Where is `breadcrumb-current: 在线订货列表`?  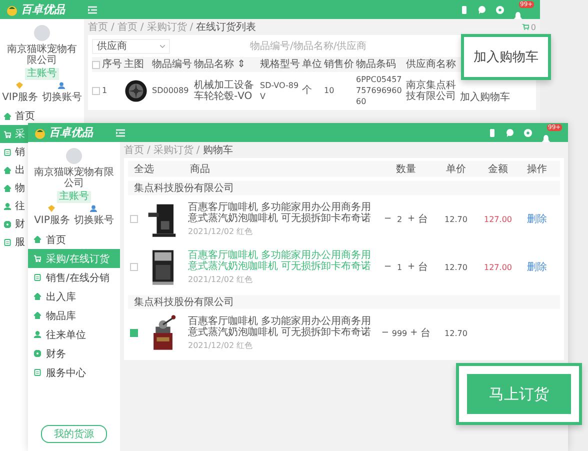 breadcrumb-current: 在线订货列表 is located at coordinates (226, 27).